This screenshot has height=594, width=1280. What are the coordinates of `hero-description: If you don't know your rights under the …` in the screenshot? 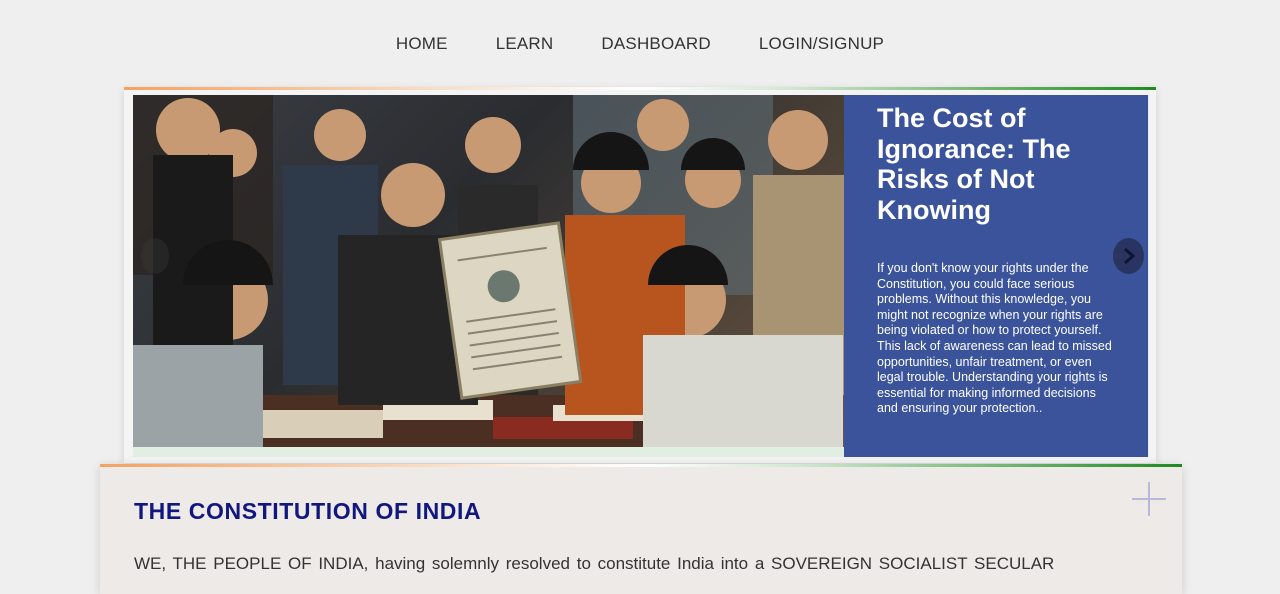 It's located at (994, 338).